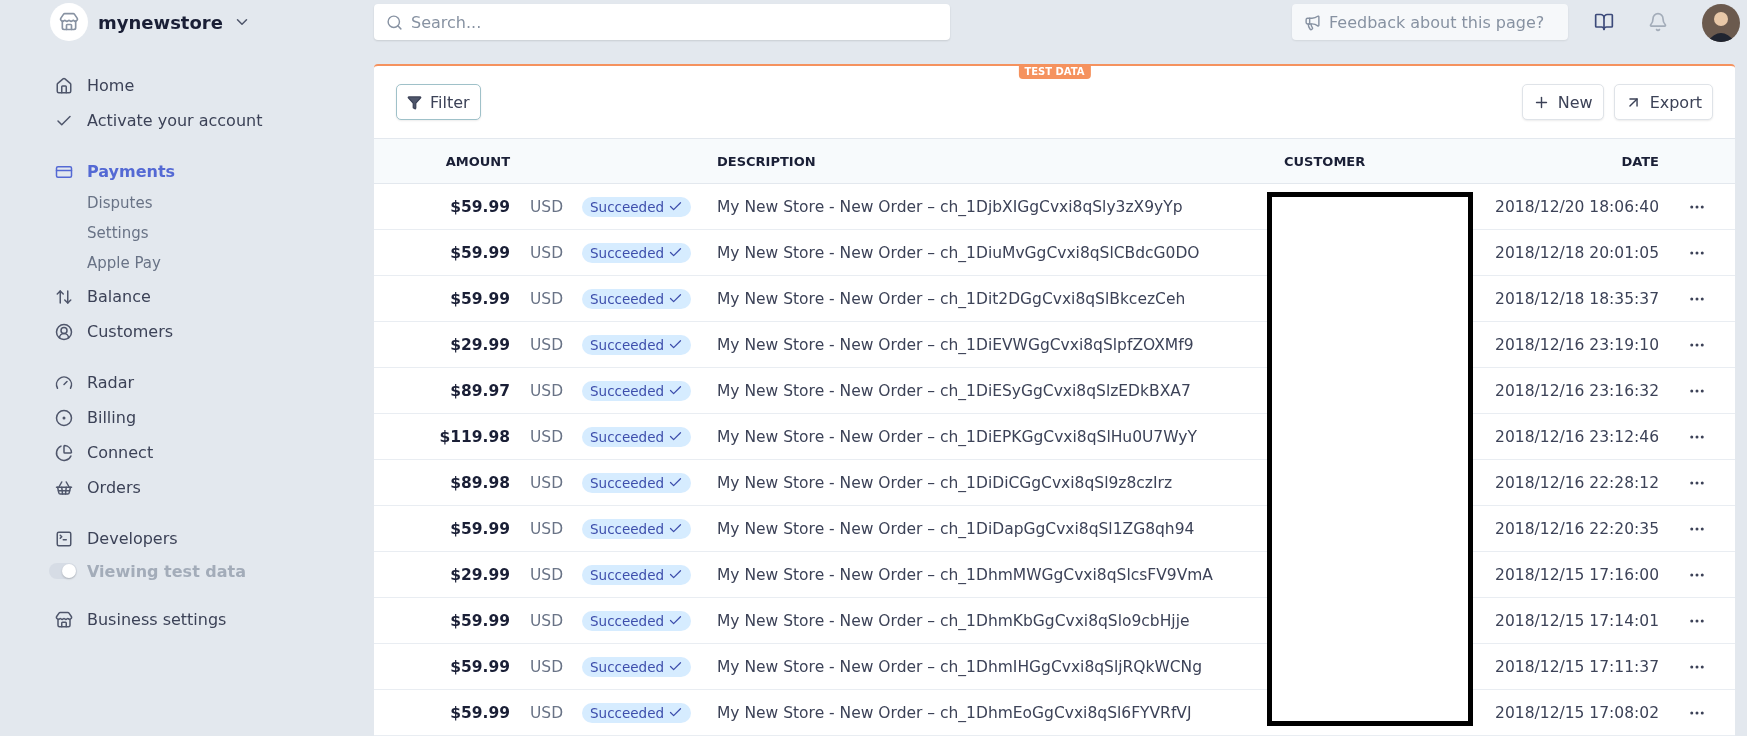 Image resolution: width=1747 pixels, height=736 pixels. I want to click on date-cell: 2018/12/16 23:12:46, so click(1577, 436).